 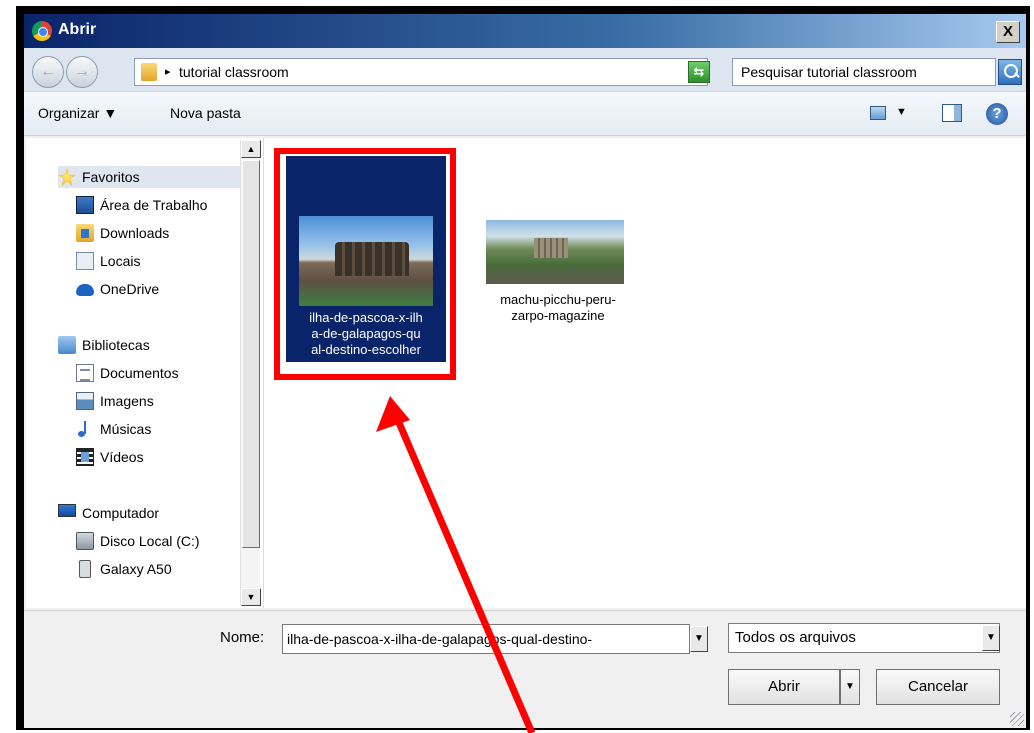 I want to click on breadcrumb-arrow-icon: ▸, so click(x=168, y=71).